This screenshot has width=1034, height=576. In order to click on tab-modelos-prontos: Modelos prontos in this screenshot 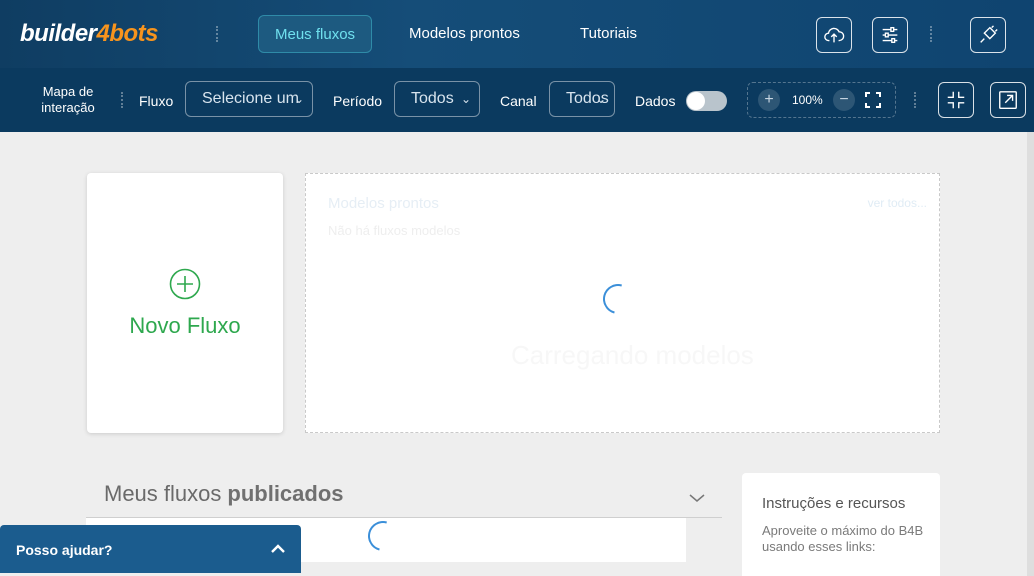, I will do `click(464, 34)`.